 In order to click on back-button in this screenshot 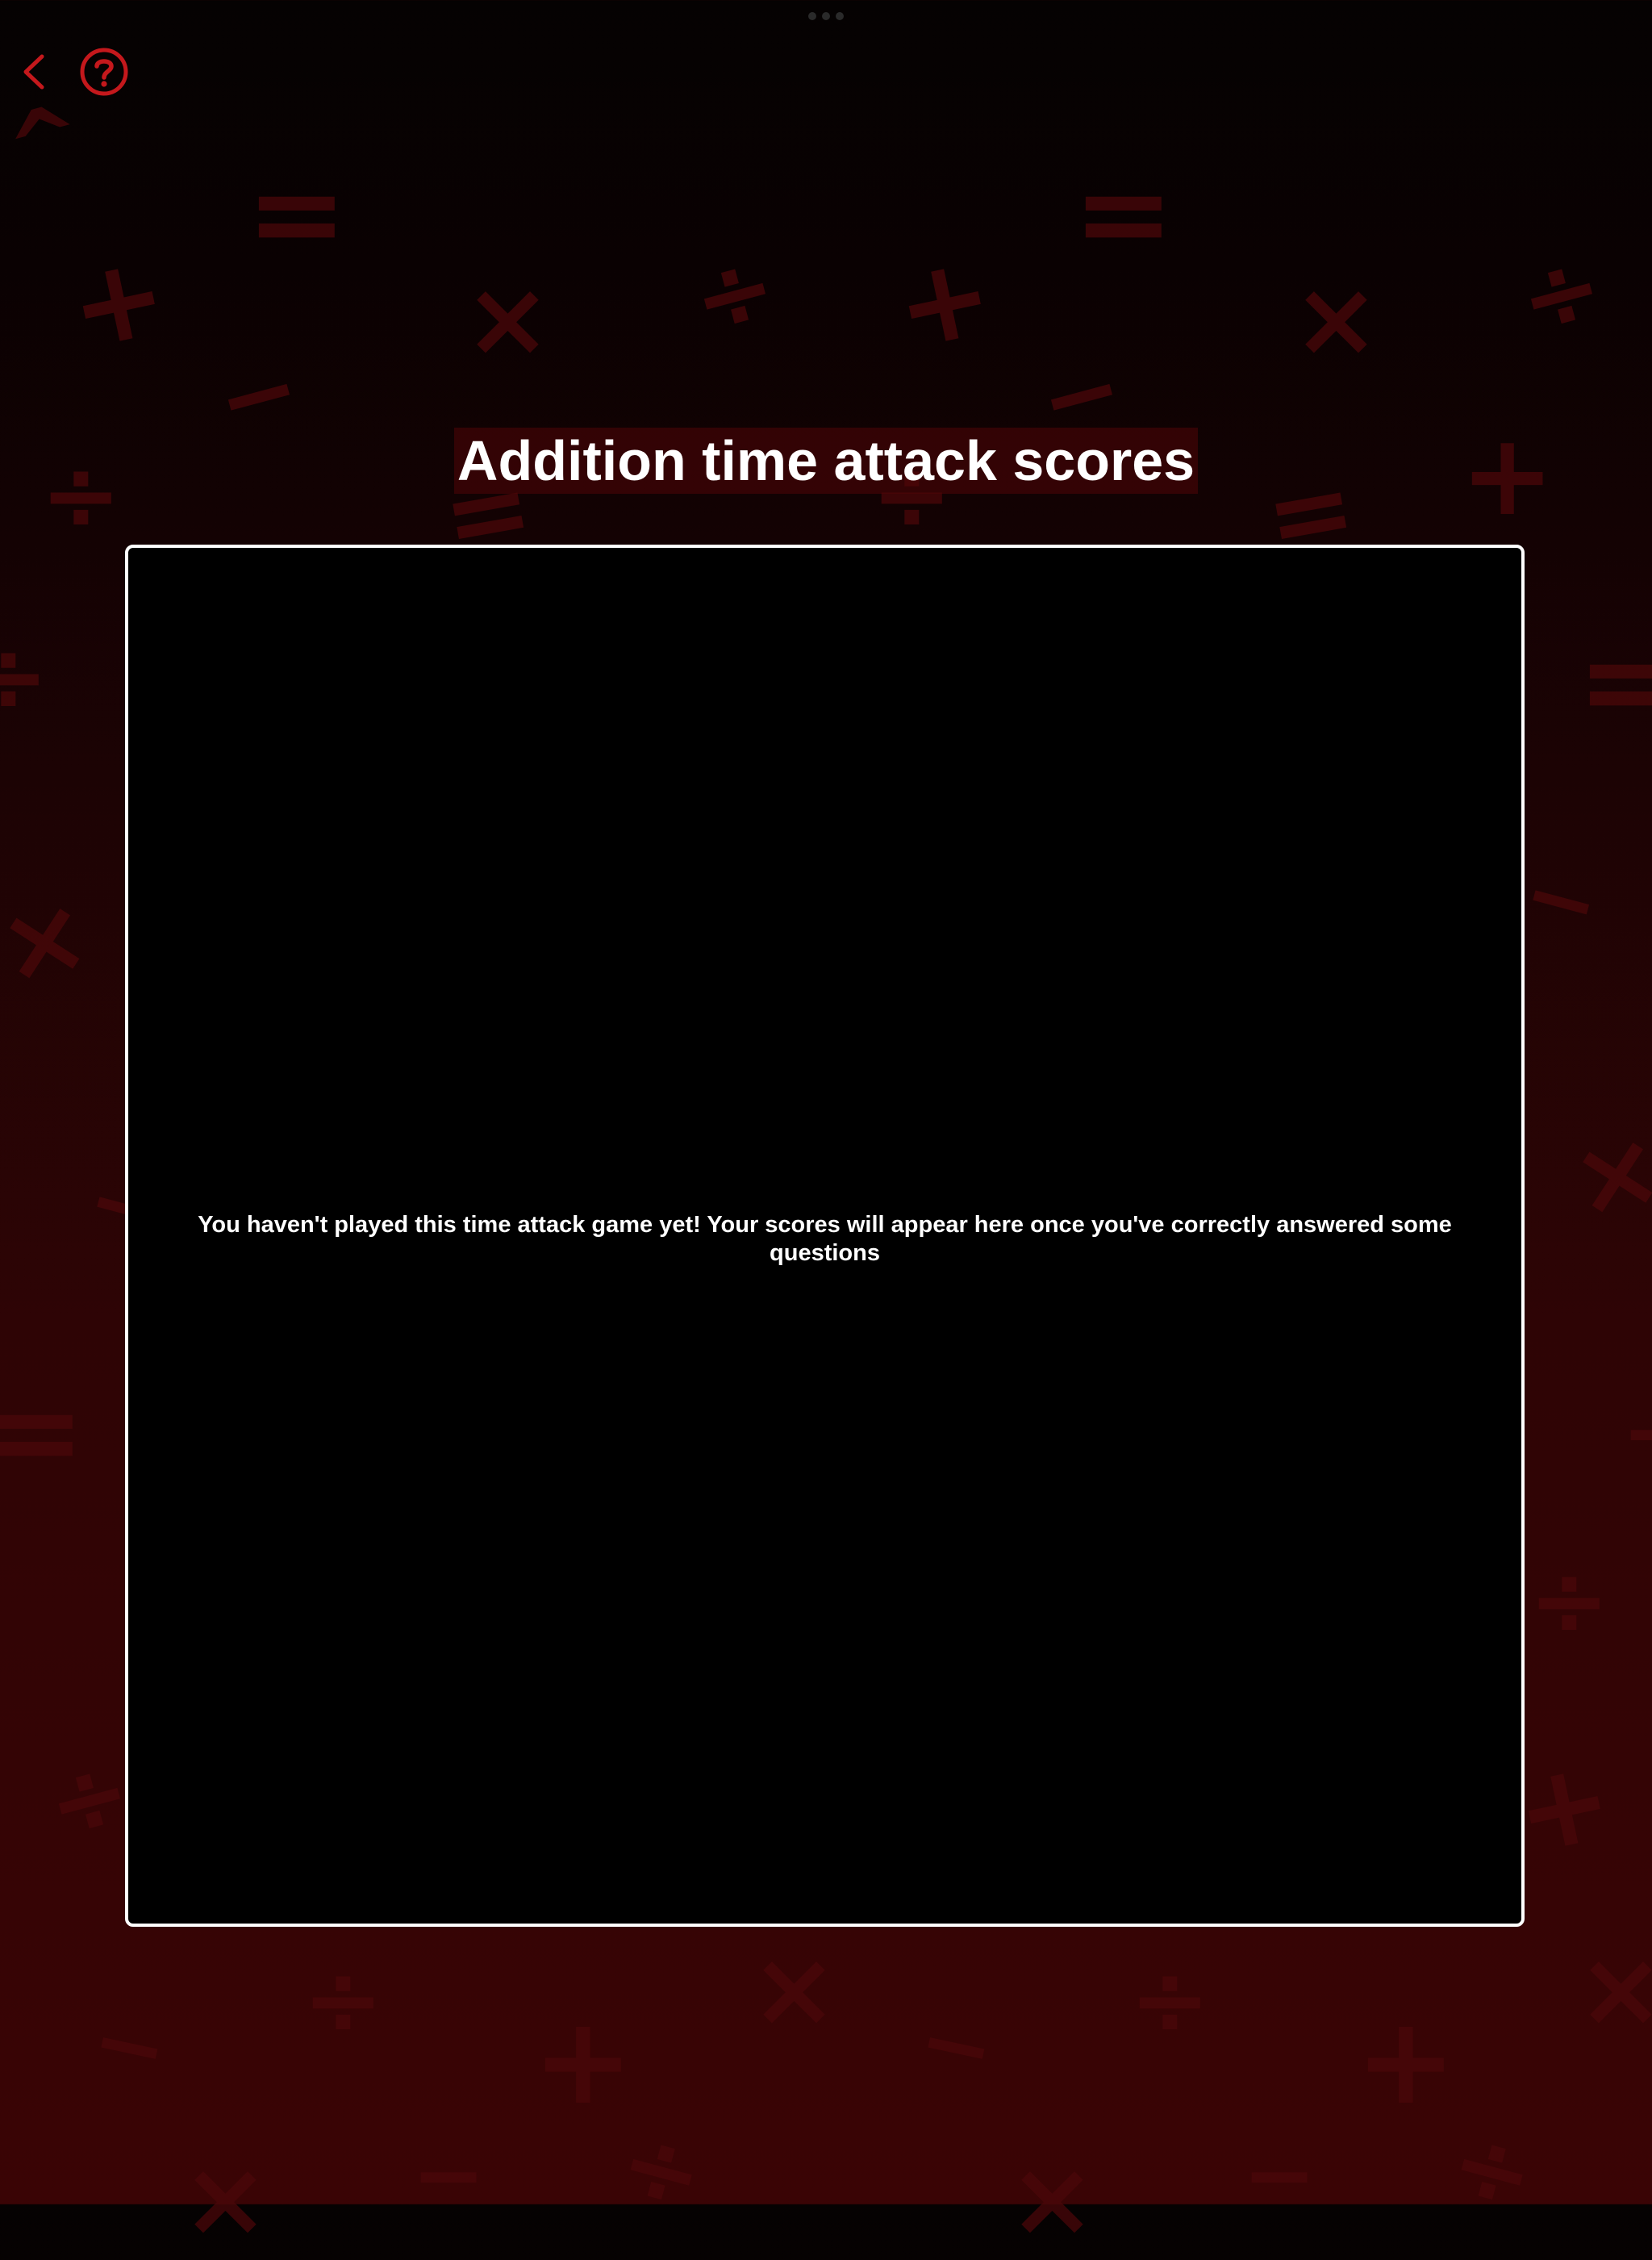, I will do `click(34, 71)`.